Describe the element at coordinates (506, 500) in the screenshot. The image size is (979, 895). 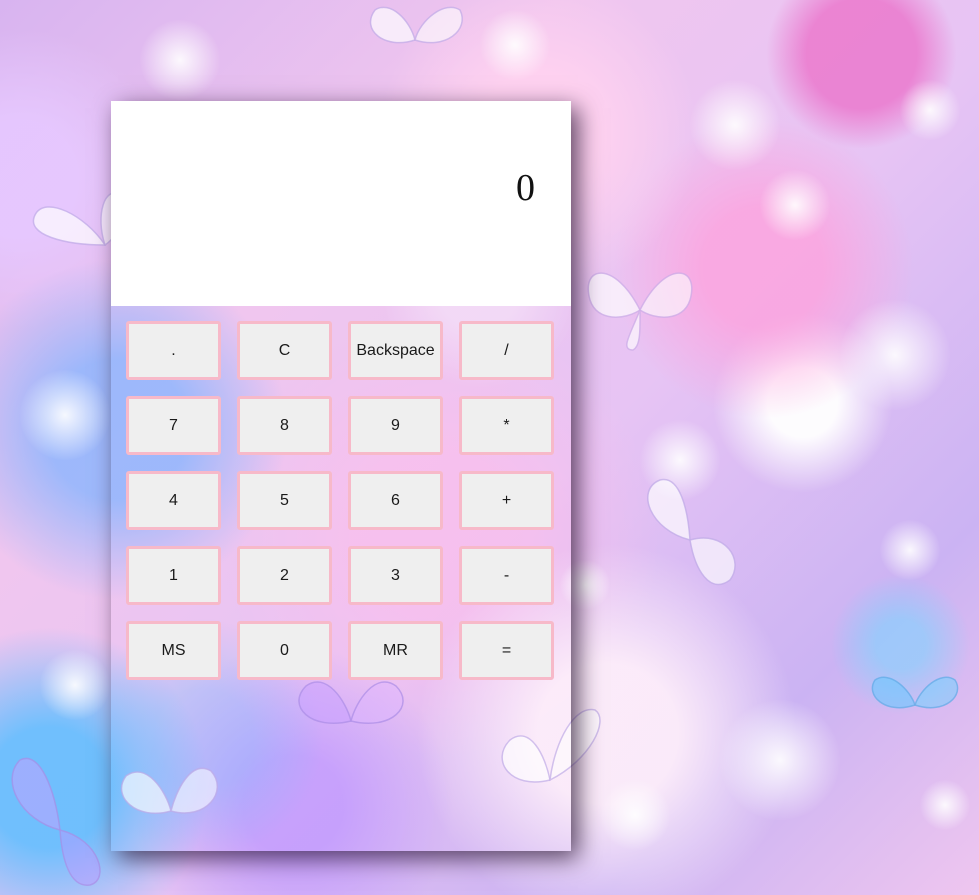
I see `add-key: +` at that location.